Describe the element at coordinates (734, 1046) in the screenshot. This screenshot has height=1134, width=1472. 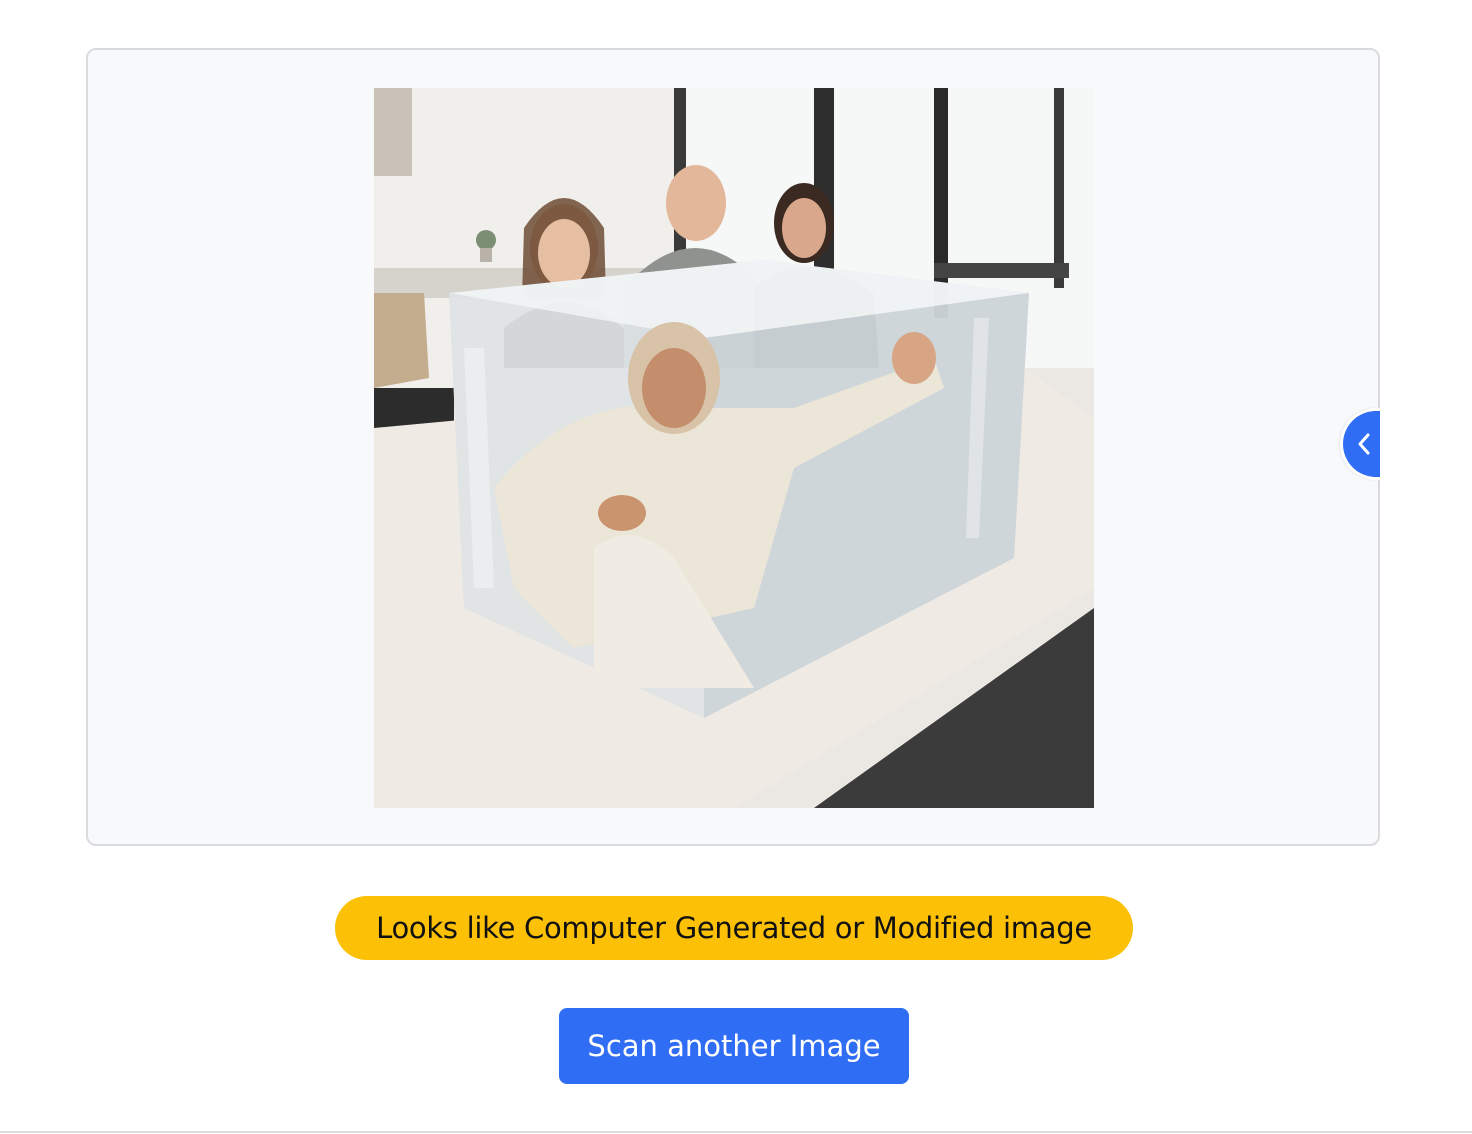
I see `scan-another-image-button: Scan another Image` at that location.